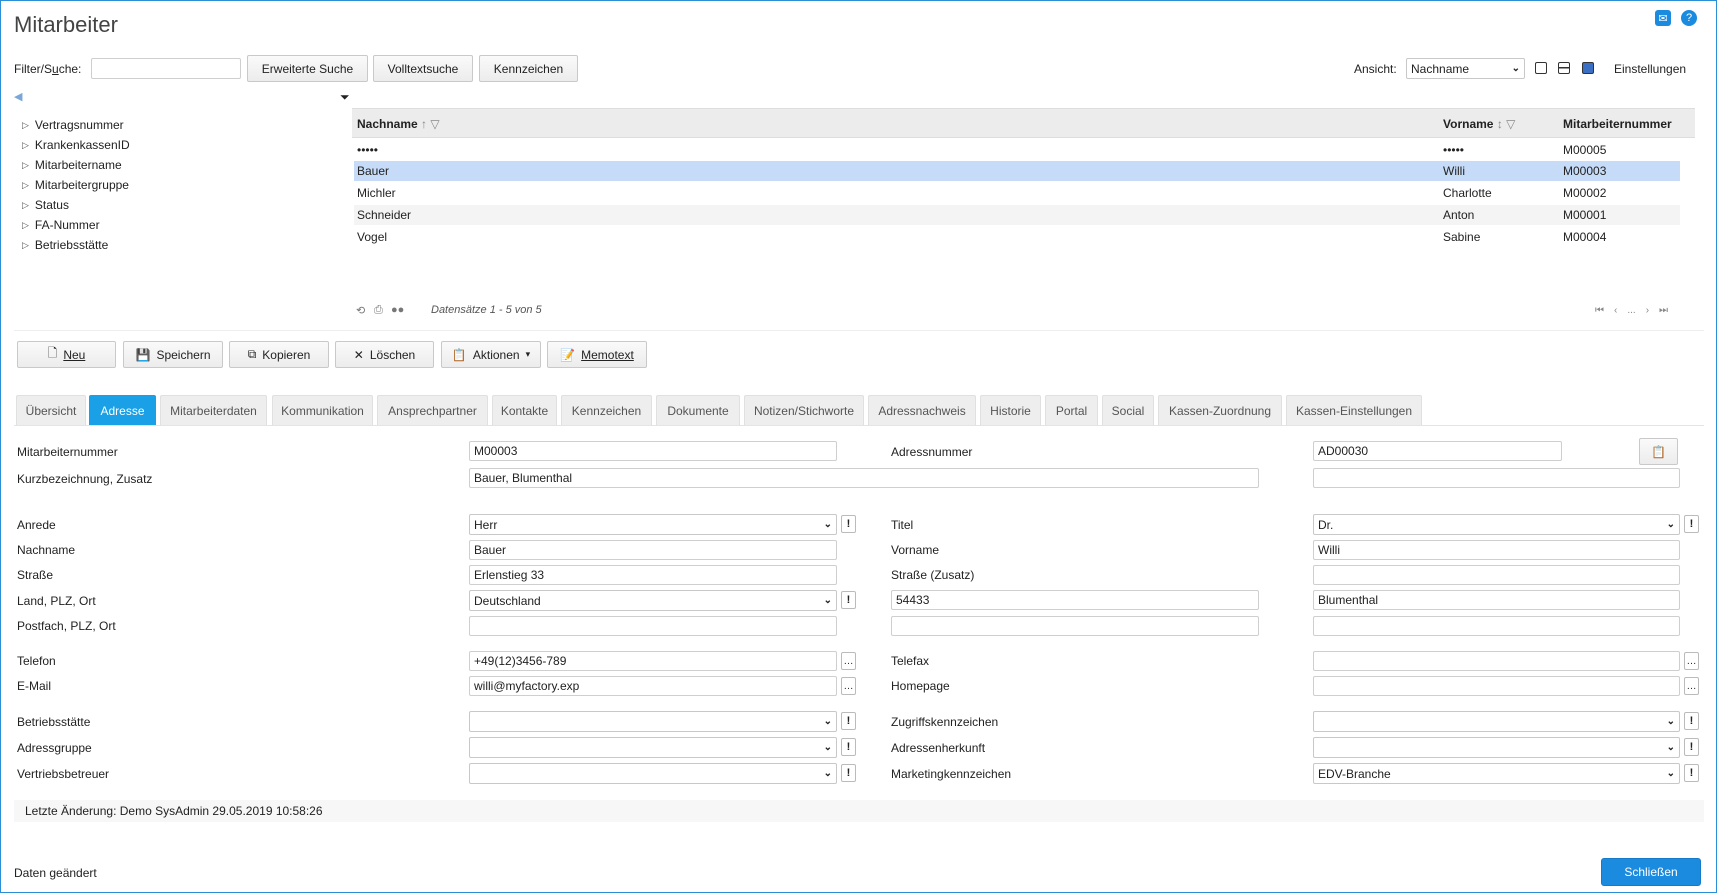 The image size is (1717, 893). I want to click on tab-portal: Portal, so click(1071, 410).